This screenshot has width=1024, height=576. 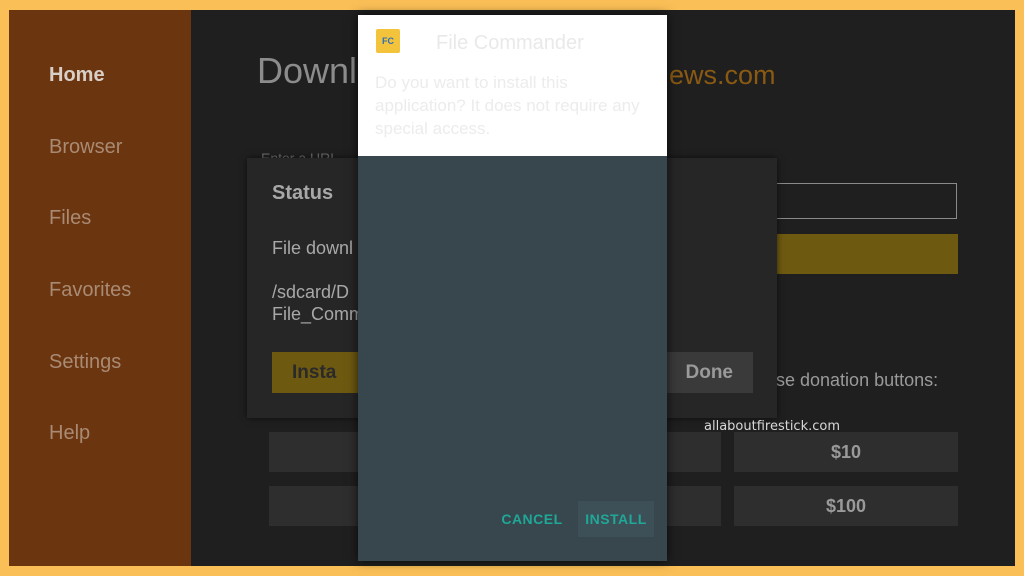 What do you see at coordinates (772, 426) in the screenshot?
I see `watermark: allaboutfirestick.com` at bounding box center [772, 426].